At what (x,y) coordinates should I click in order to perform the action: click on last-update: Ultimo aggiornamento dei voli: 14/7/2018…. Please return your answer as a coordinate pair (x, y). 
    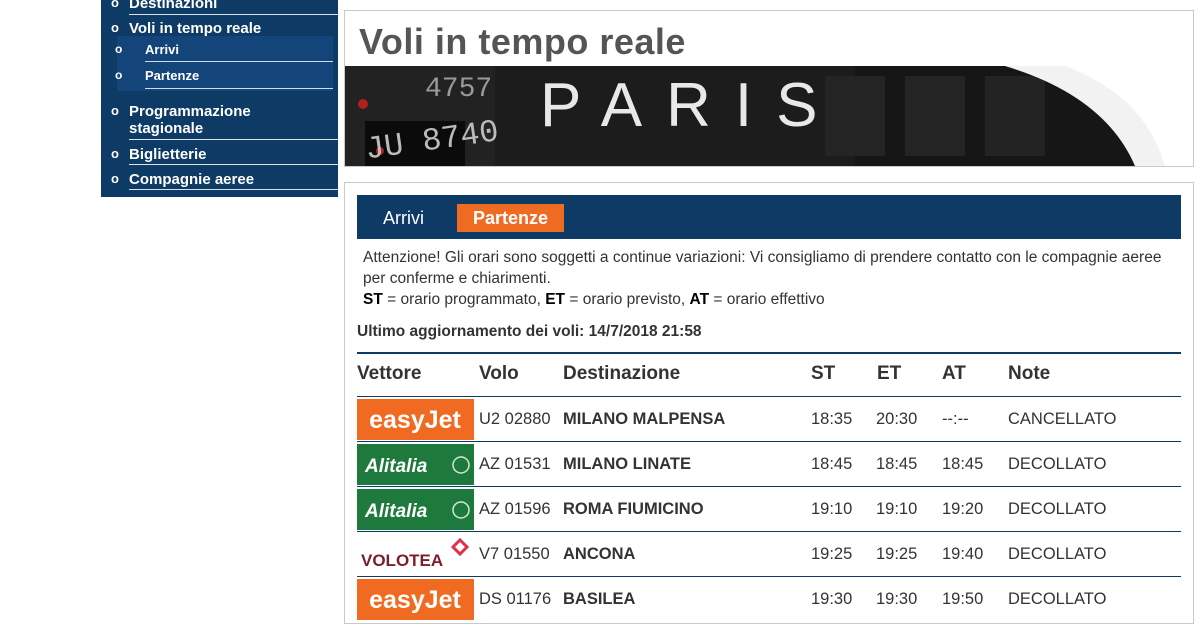
    Looking at the image, I should click on (529, 331).